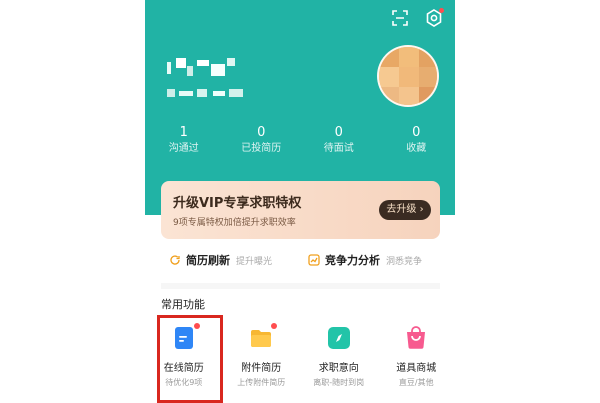 This screenshot has height=403, width=600. I want to click on user-name-pixelated, so click(202, 68).